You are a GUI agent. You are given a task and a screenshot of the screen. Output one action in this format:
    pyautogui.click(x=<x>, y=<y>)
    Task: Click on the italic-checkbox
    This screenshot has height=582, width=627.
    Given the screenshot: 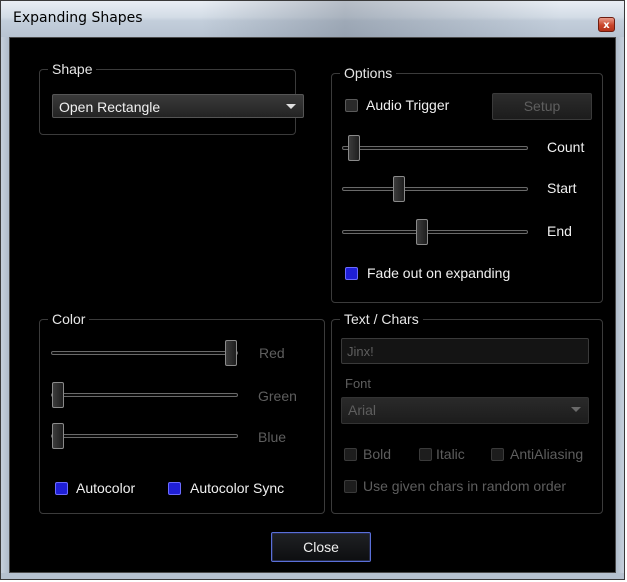 What is the action you would take?
    pyautogui.click(x=425, y=454)
    